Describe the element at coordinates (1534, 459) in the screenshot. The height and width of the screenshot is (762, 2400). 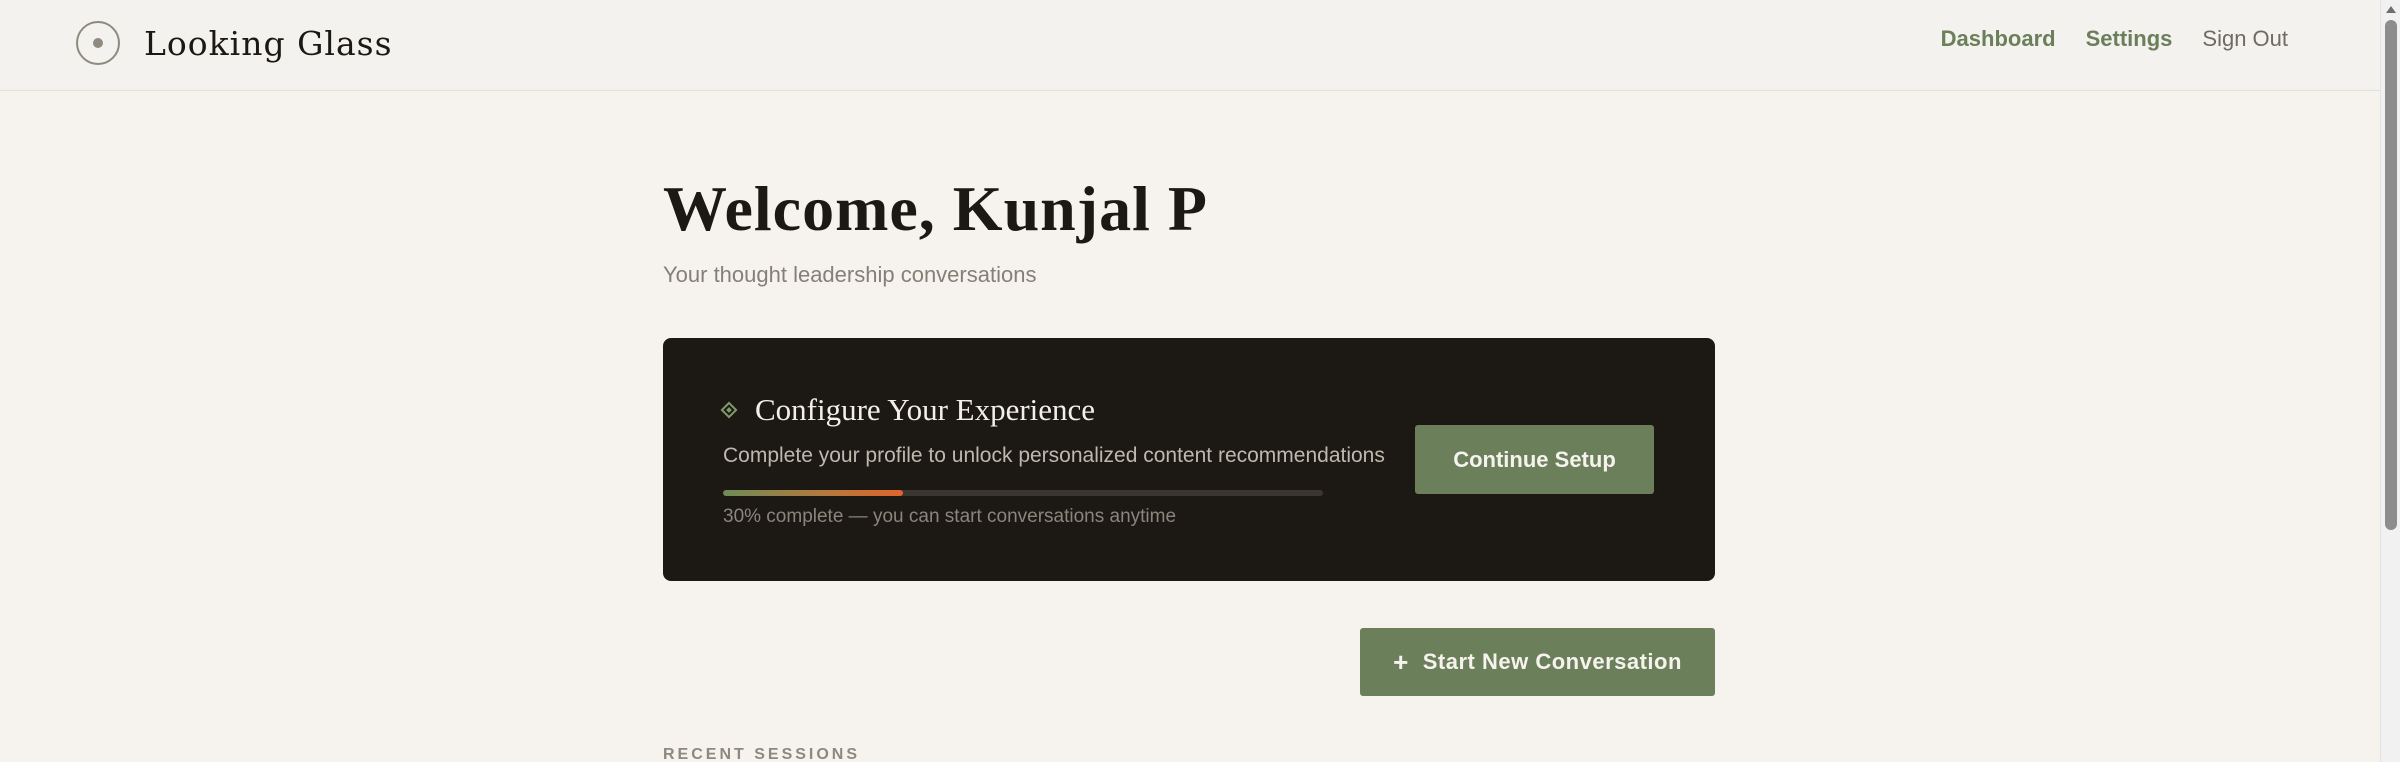
I see `continue-setup-button: Continue Setup` at that location.